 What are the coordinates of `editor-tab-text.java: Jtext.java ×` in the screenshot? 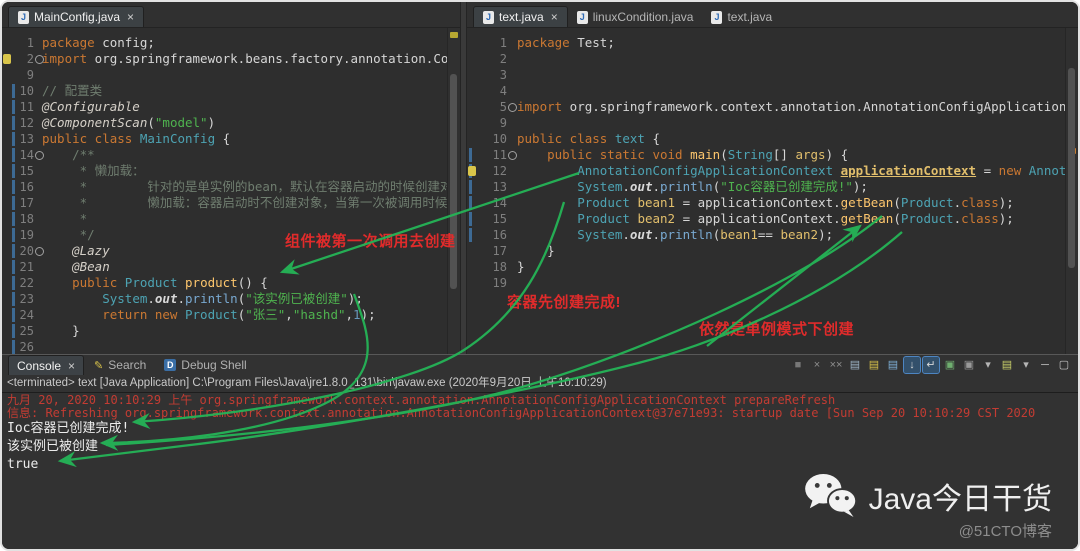 It's located at (520, 16).